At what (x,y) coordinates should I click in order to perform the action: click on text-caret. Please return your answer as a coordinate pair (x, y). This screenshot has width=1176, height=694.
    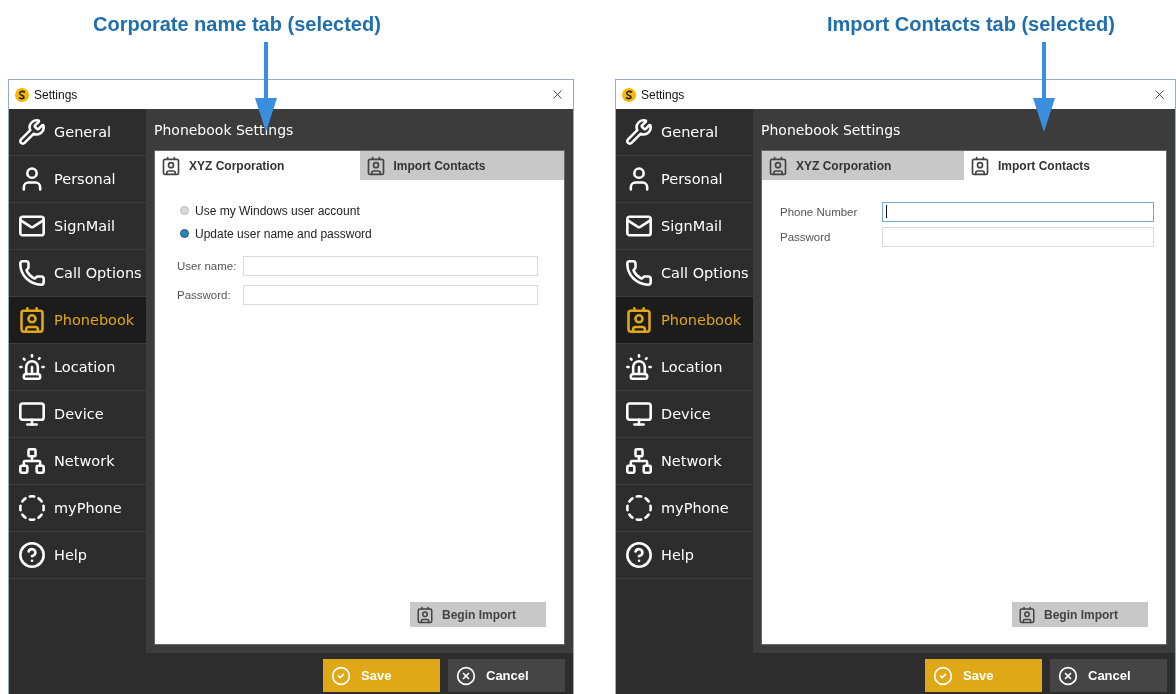
    Looking at the image, I should click on (886, 211).